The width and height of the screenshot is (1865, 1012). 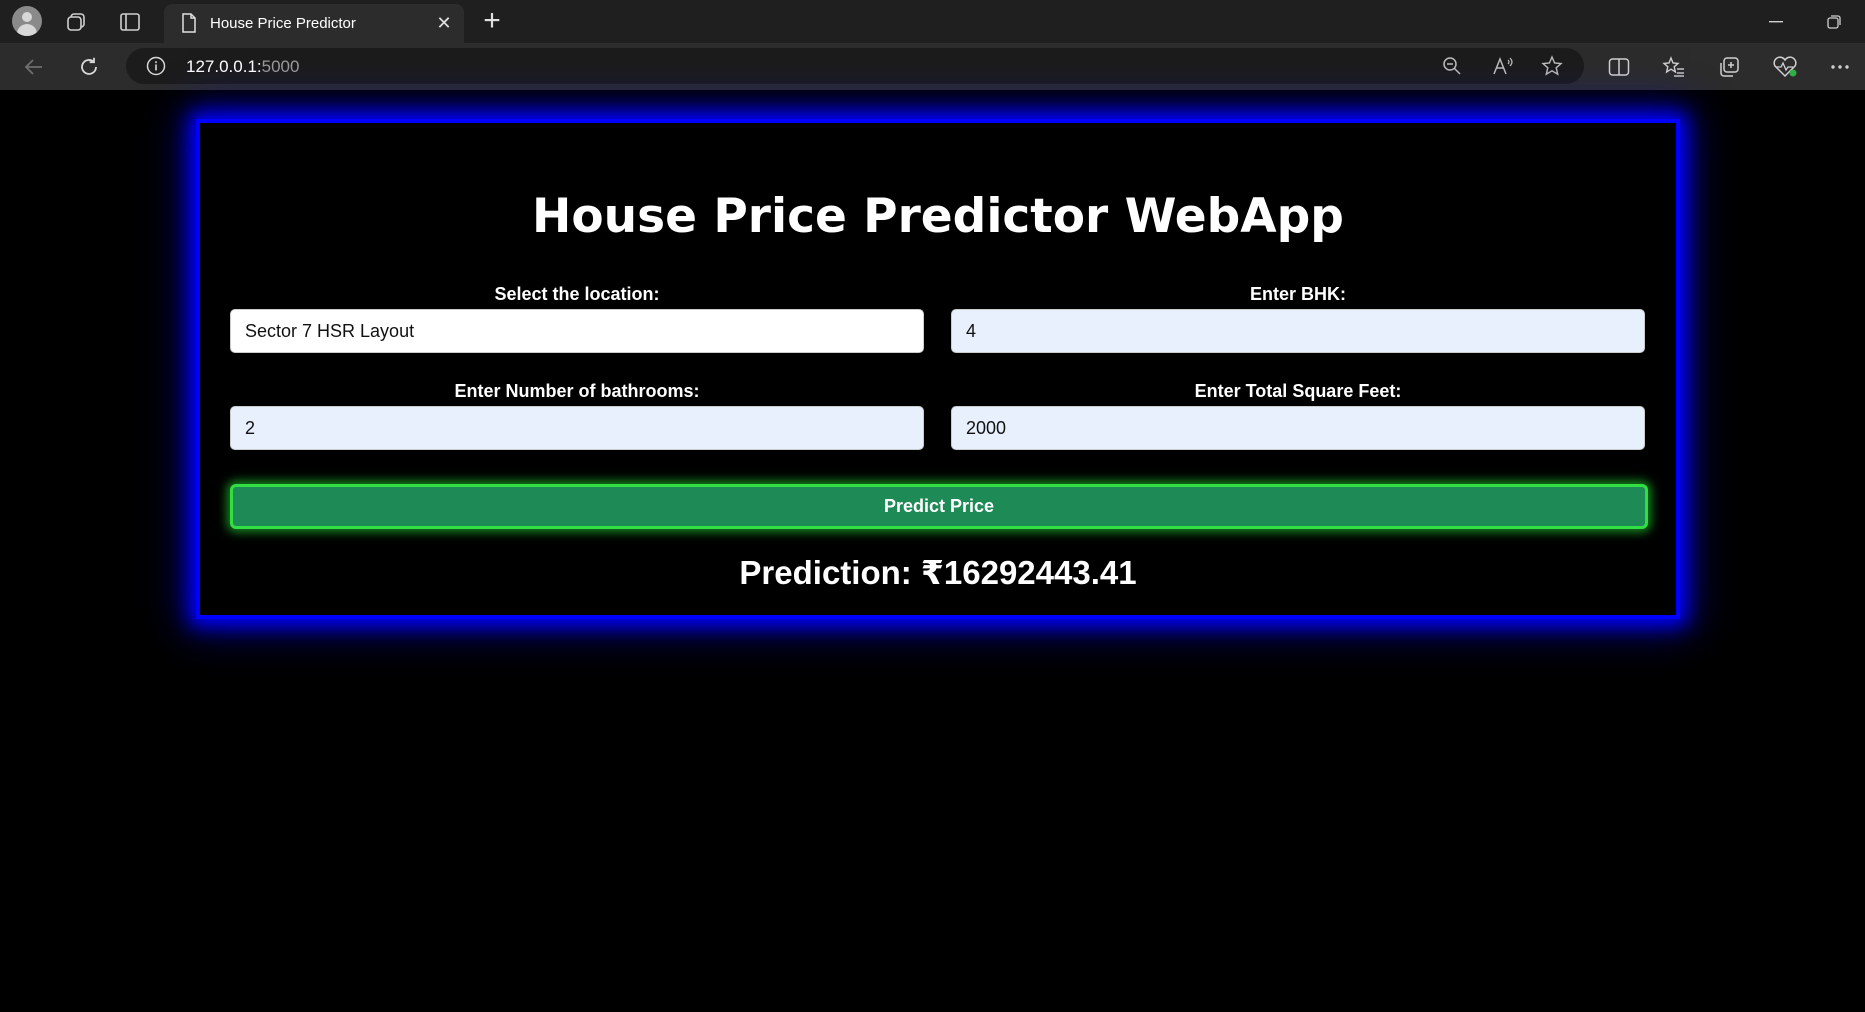 I want to click on page-document-icon, so click(x=189, y=23).